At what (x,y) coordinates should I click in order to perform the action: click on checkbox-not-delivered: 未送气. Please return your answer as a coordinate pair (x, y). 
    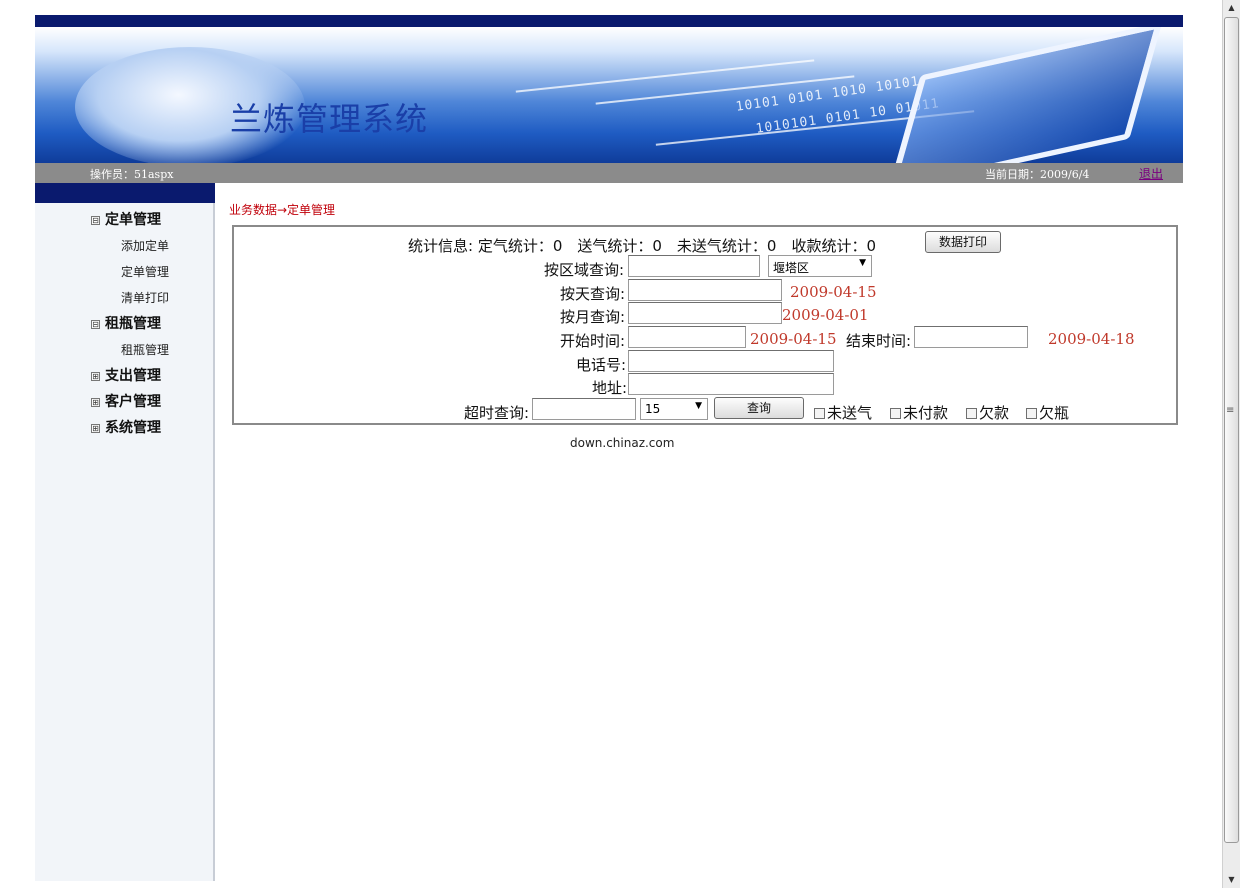
    Looking at the image, I should click on (843, 412).